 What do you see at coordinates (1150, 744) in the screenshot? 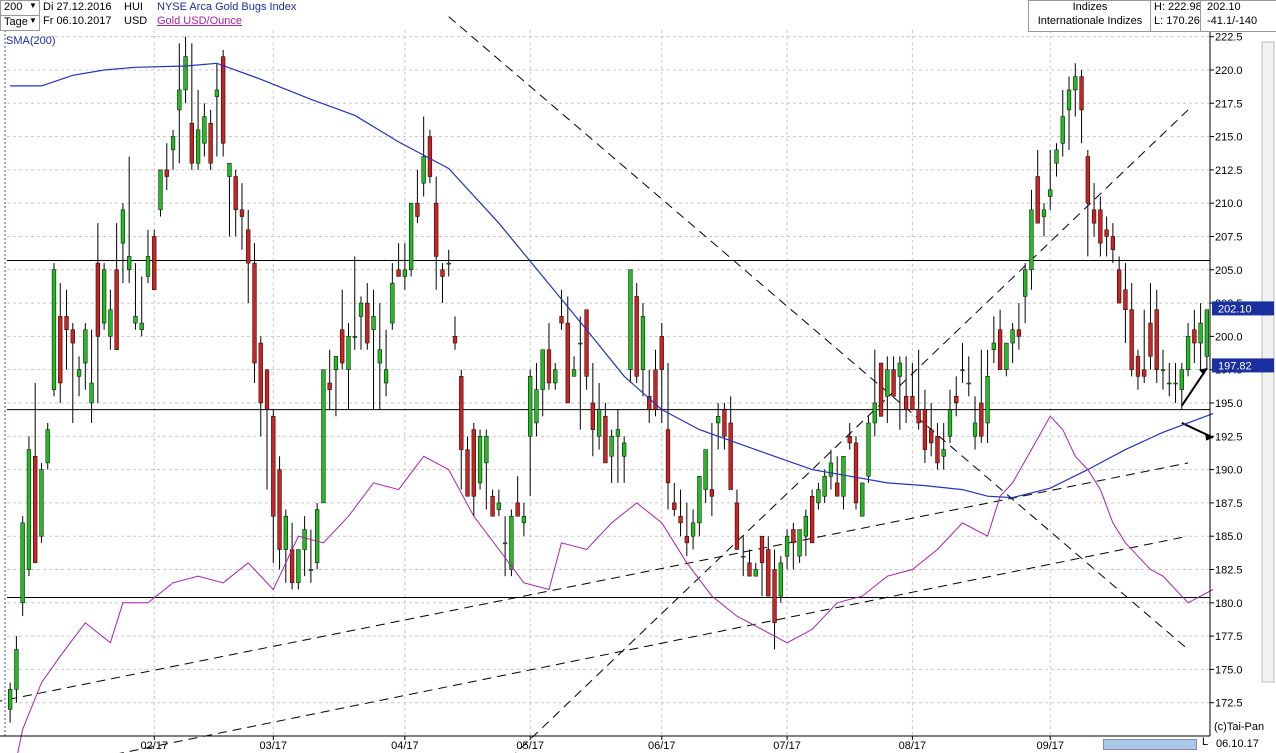
I see `scroll-thumb` at bounding box center [1150, 744].